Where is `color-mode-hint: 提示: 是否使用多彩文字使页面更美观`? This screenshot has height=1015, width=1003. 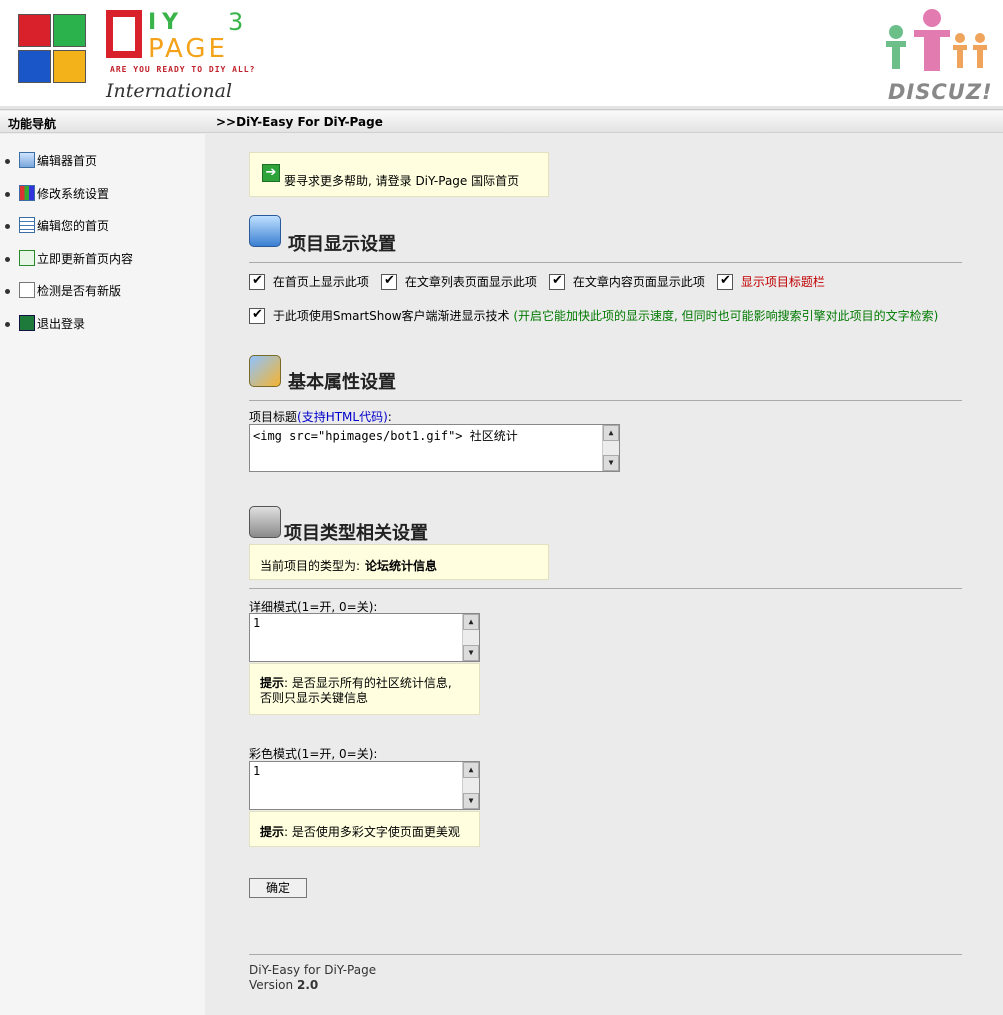
color-mode-hint: 提示: 是否使用多彩文字使页面更美观 is located at coordinates (364, 829).